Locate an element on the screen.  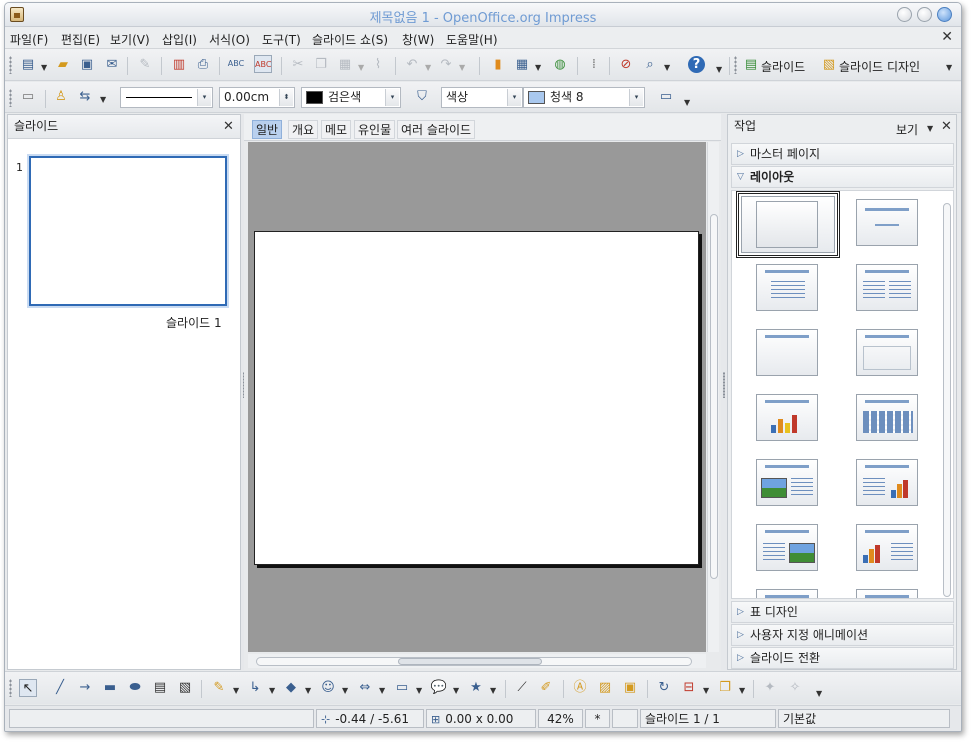
layout-chart-text is located at coordinates (887, 547).